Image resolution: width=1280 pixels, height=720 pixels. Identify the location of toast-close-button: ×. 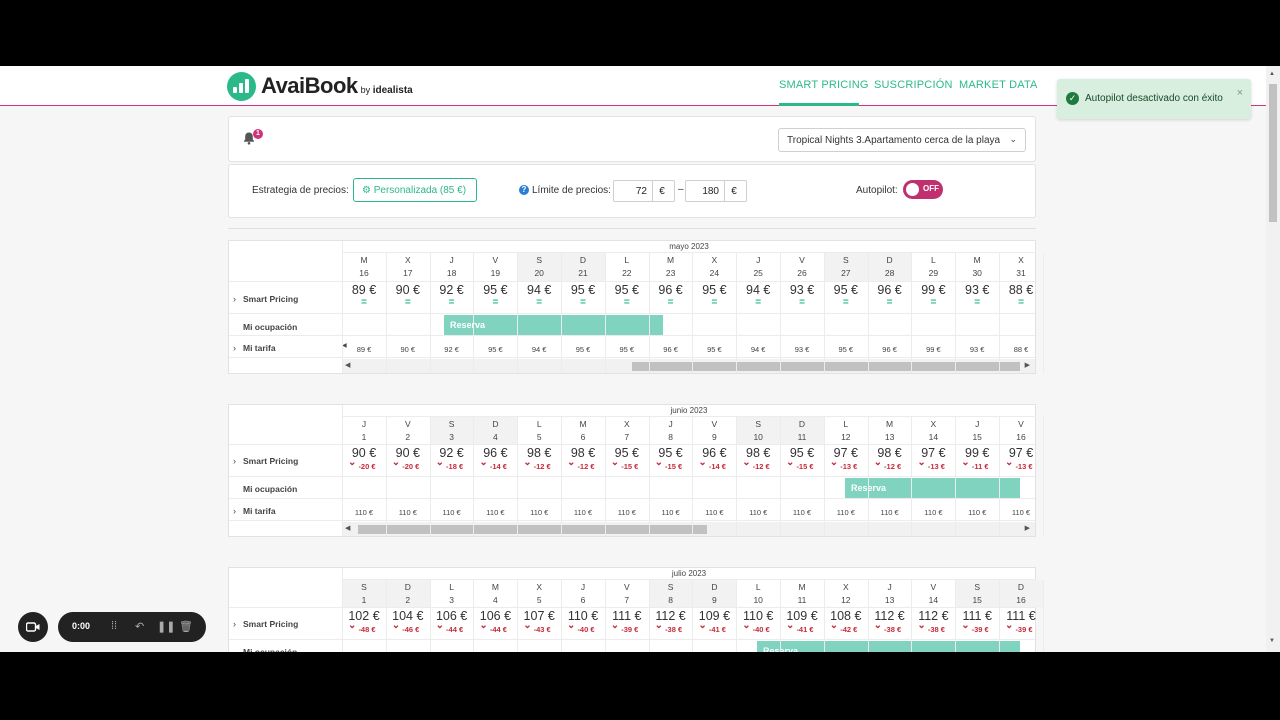
(1240, 93).